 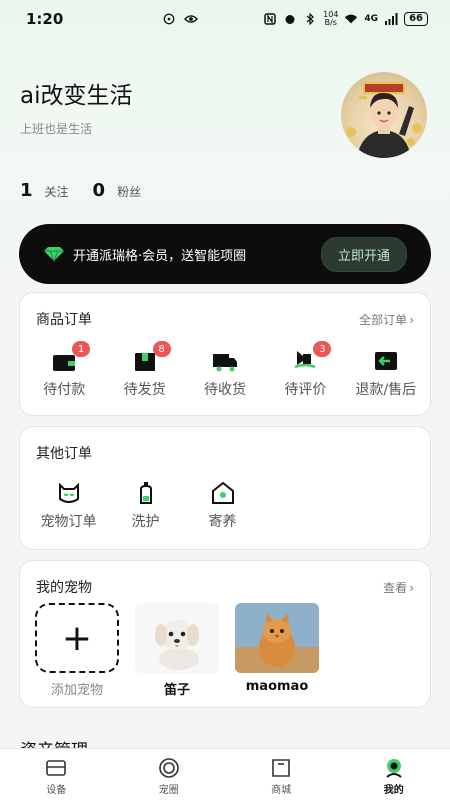 I want to click on tab-circle: 宠圈, so click(x=169, y=774).